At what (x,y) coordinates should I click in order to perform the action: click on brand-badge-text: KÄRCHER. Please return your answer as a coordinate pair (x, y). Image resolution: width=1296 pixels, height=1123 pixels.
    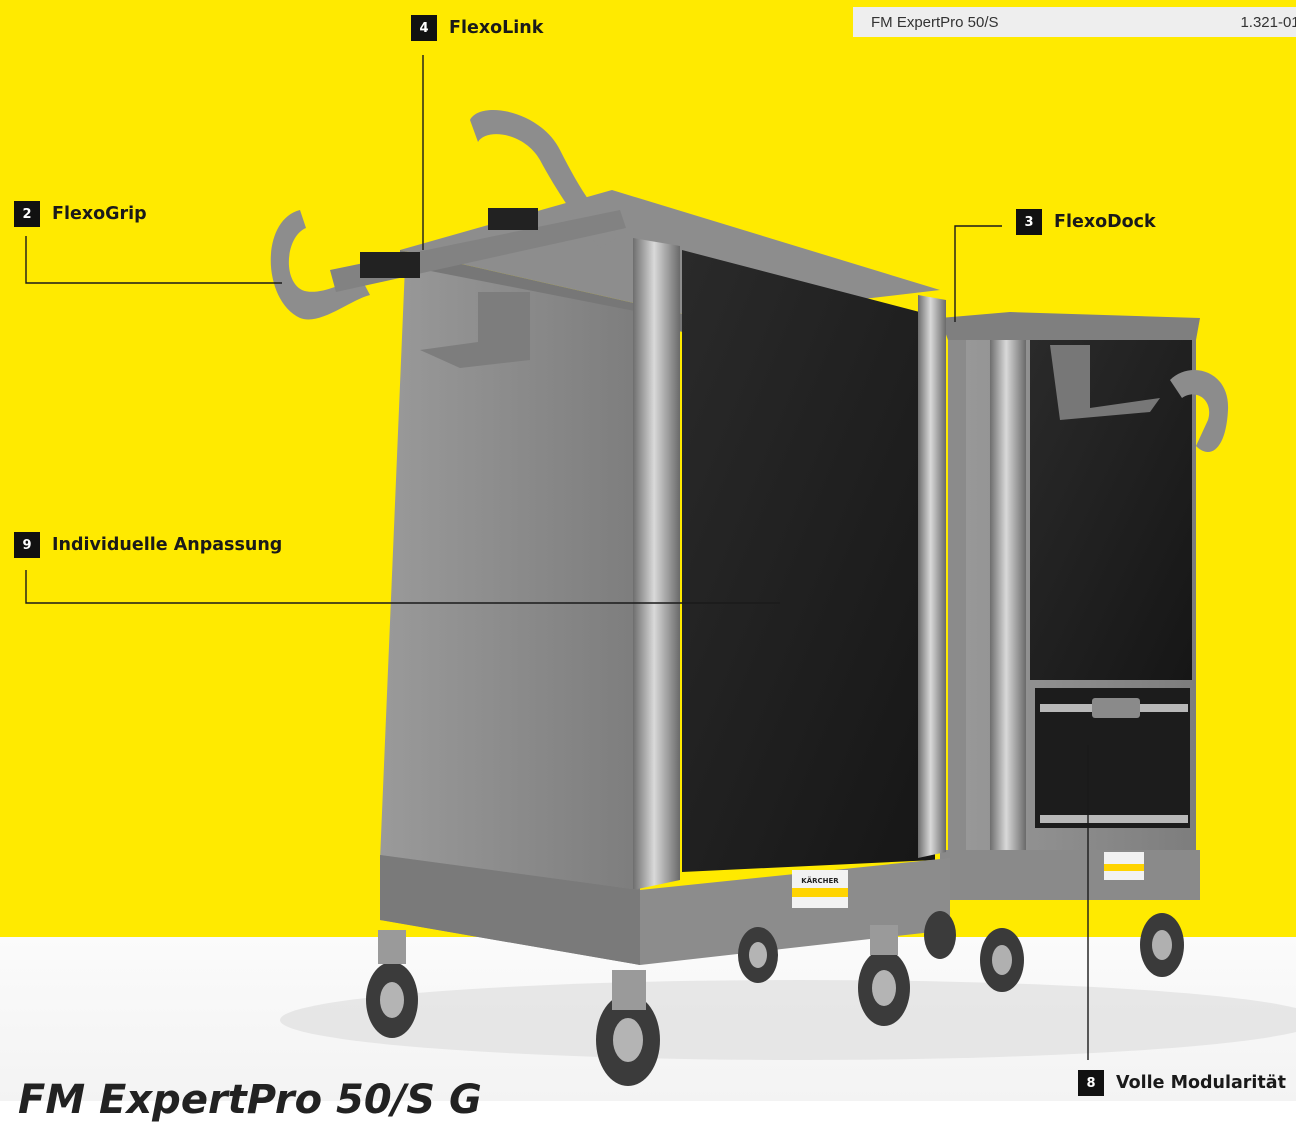
    Looking at the image, I should click on (820, 880).